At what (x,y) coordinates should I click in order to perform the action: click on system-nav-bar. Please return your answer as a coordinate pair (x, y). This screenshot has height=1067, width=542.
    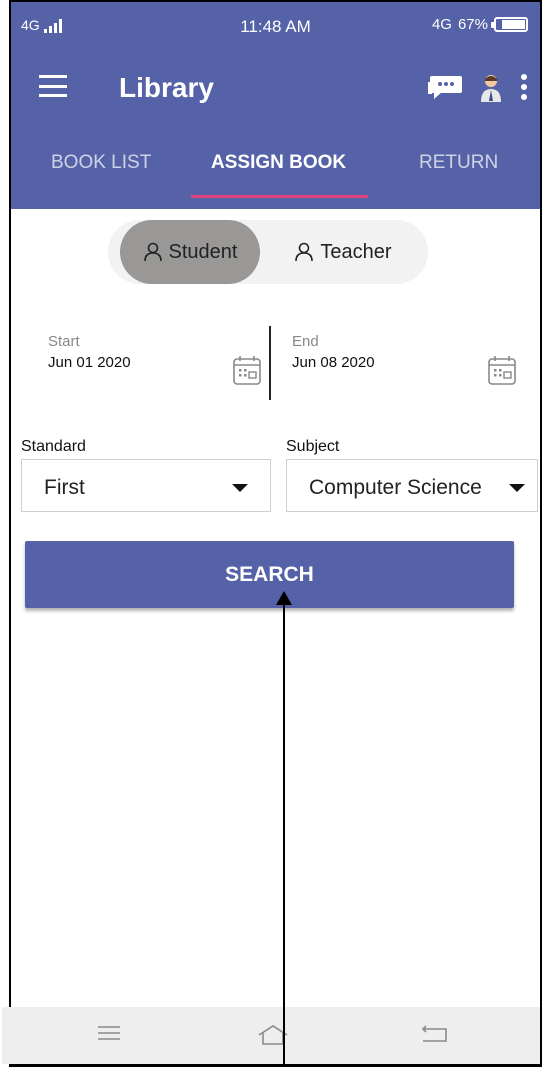
    Looking at the image, I should click on (271, 1035).